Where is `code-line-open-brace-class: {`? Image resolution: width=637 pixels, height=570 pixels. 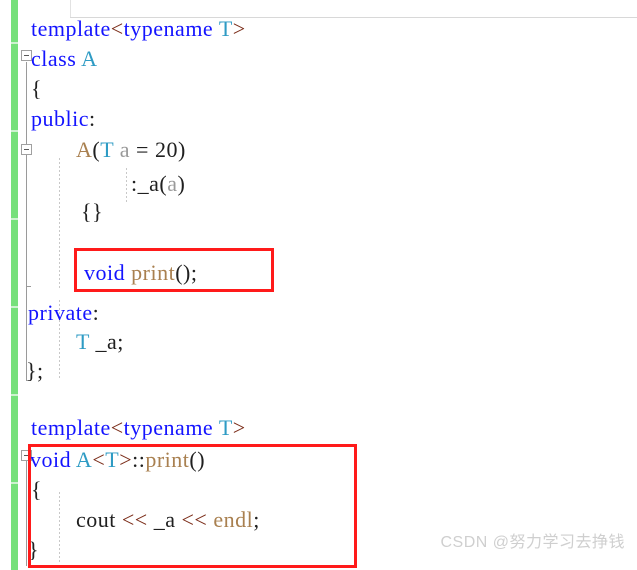
code-line-open-brace-class: { is located at coordinates (36, 89).